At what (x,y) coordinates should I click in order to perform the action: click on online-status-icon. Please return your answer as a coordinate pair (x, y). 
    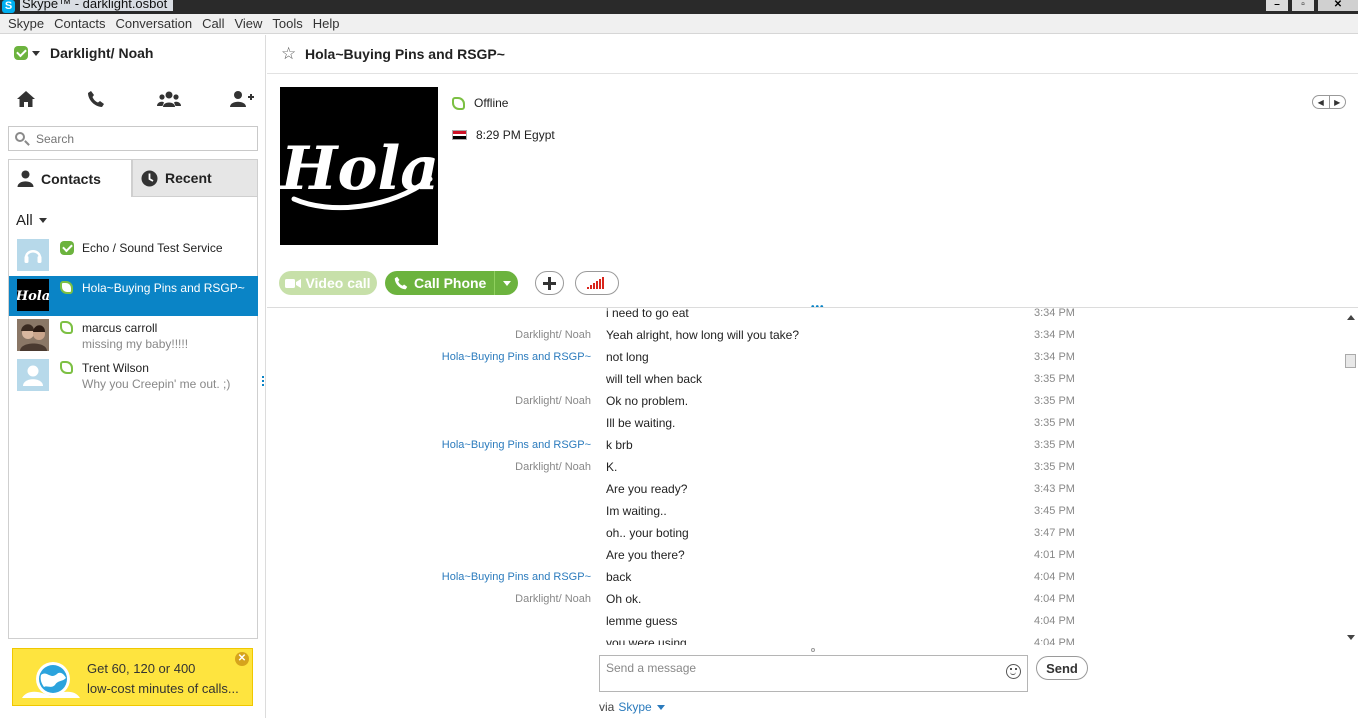
    Looking at the image, I should click on (67, 248).